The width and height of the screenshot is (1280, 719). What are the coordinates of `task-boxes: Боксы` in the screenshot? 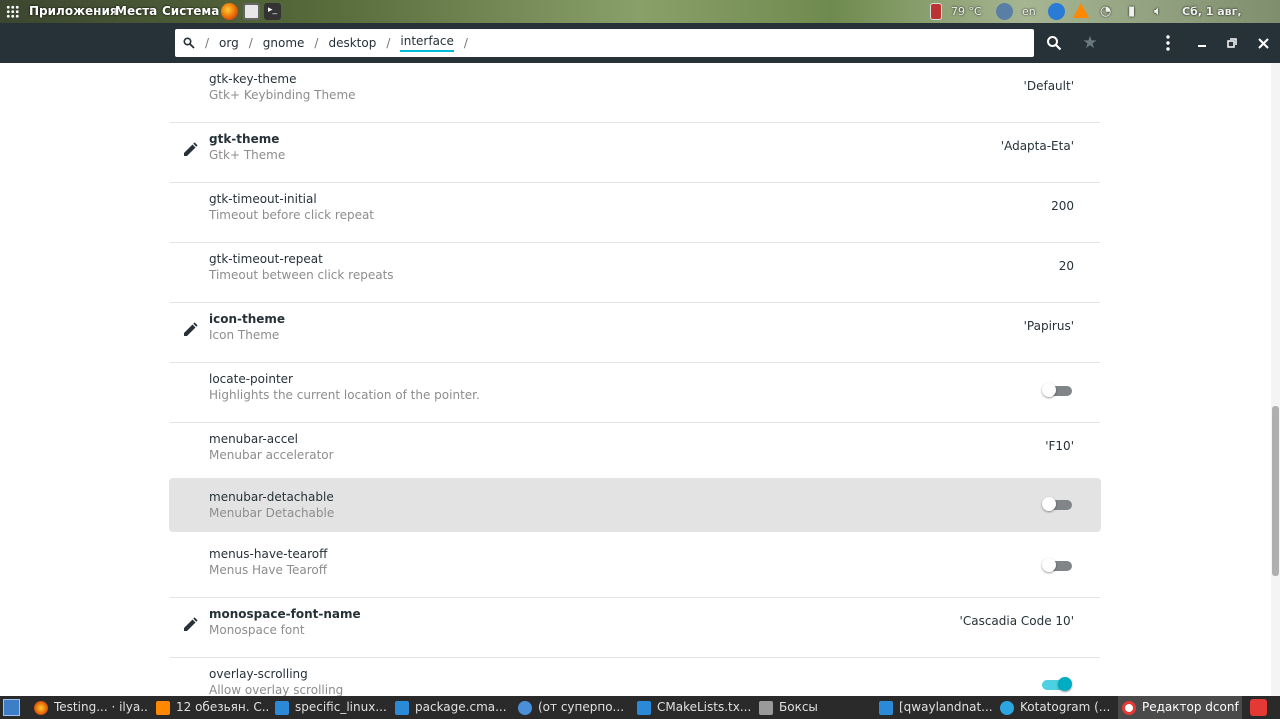 It's located at (816, 707).